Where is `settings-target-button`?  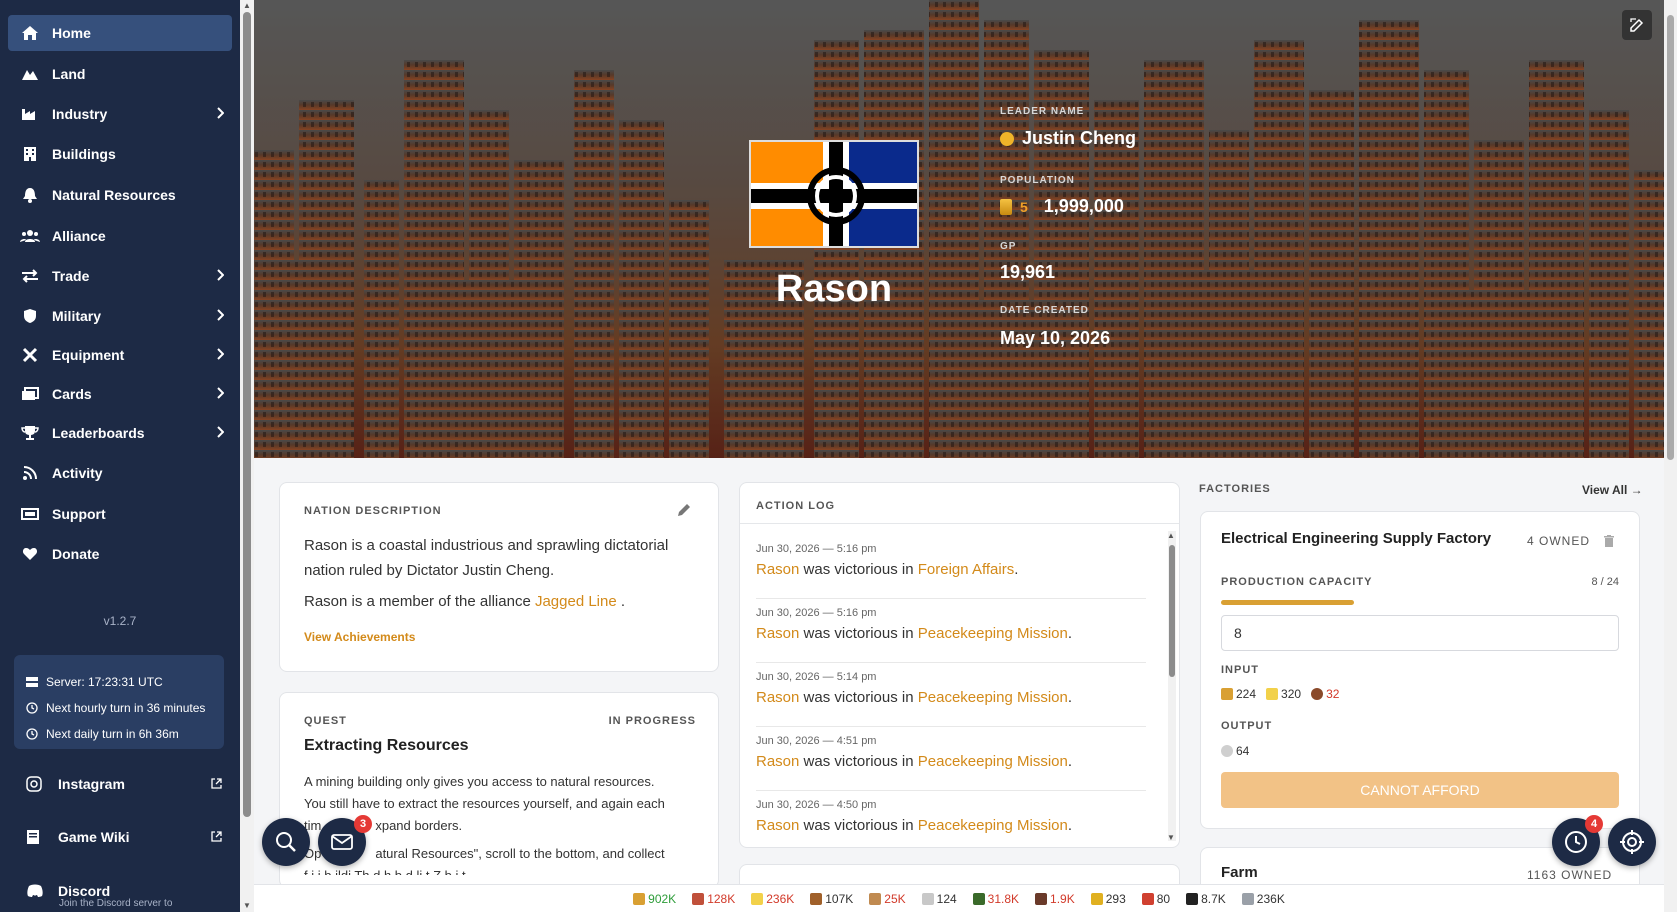 settings-target-button is located at coordinates (1632, 842).